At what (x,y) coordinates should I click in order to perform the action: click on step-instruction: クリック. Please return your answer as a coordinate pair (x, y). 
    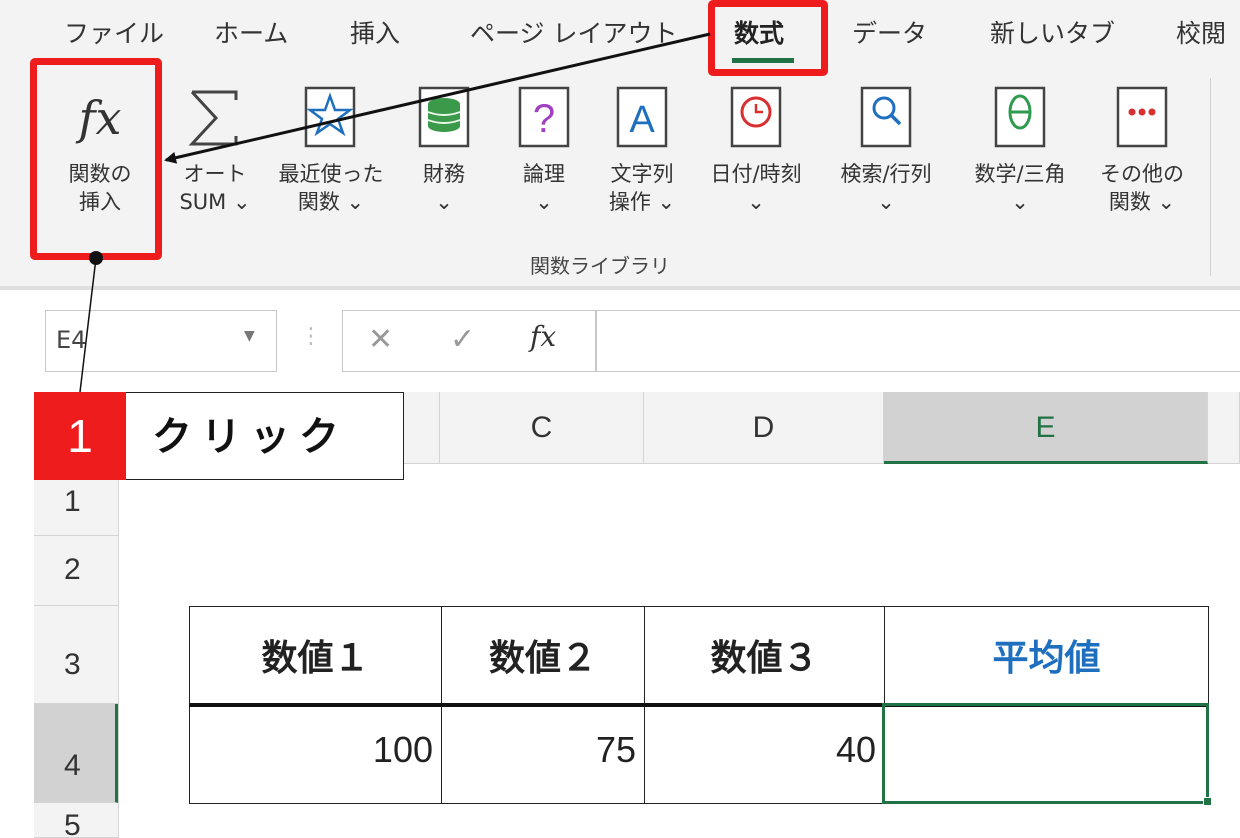
    Looking at the image, I should click on (250, 437).